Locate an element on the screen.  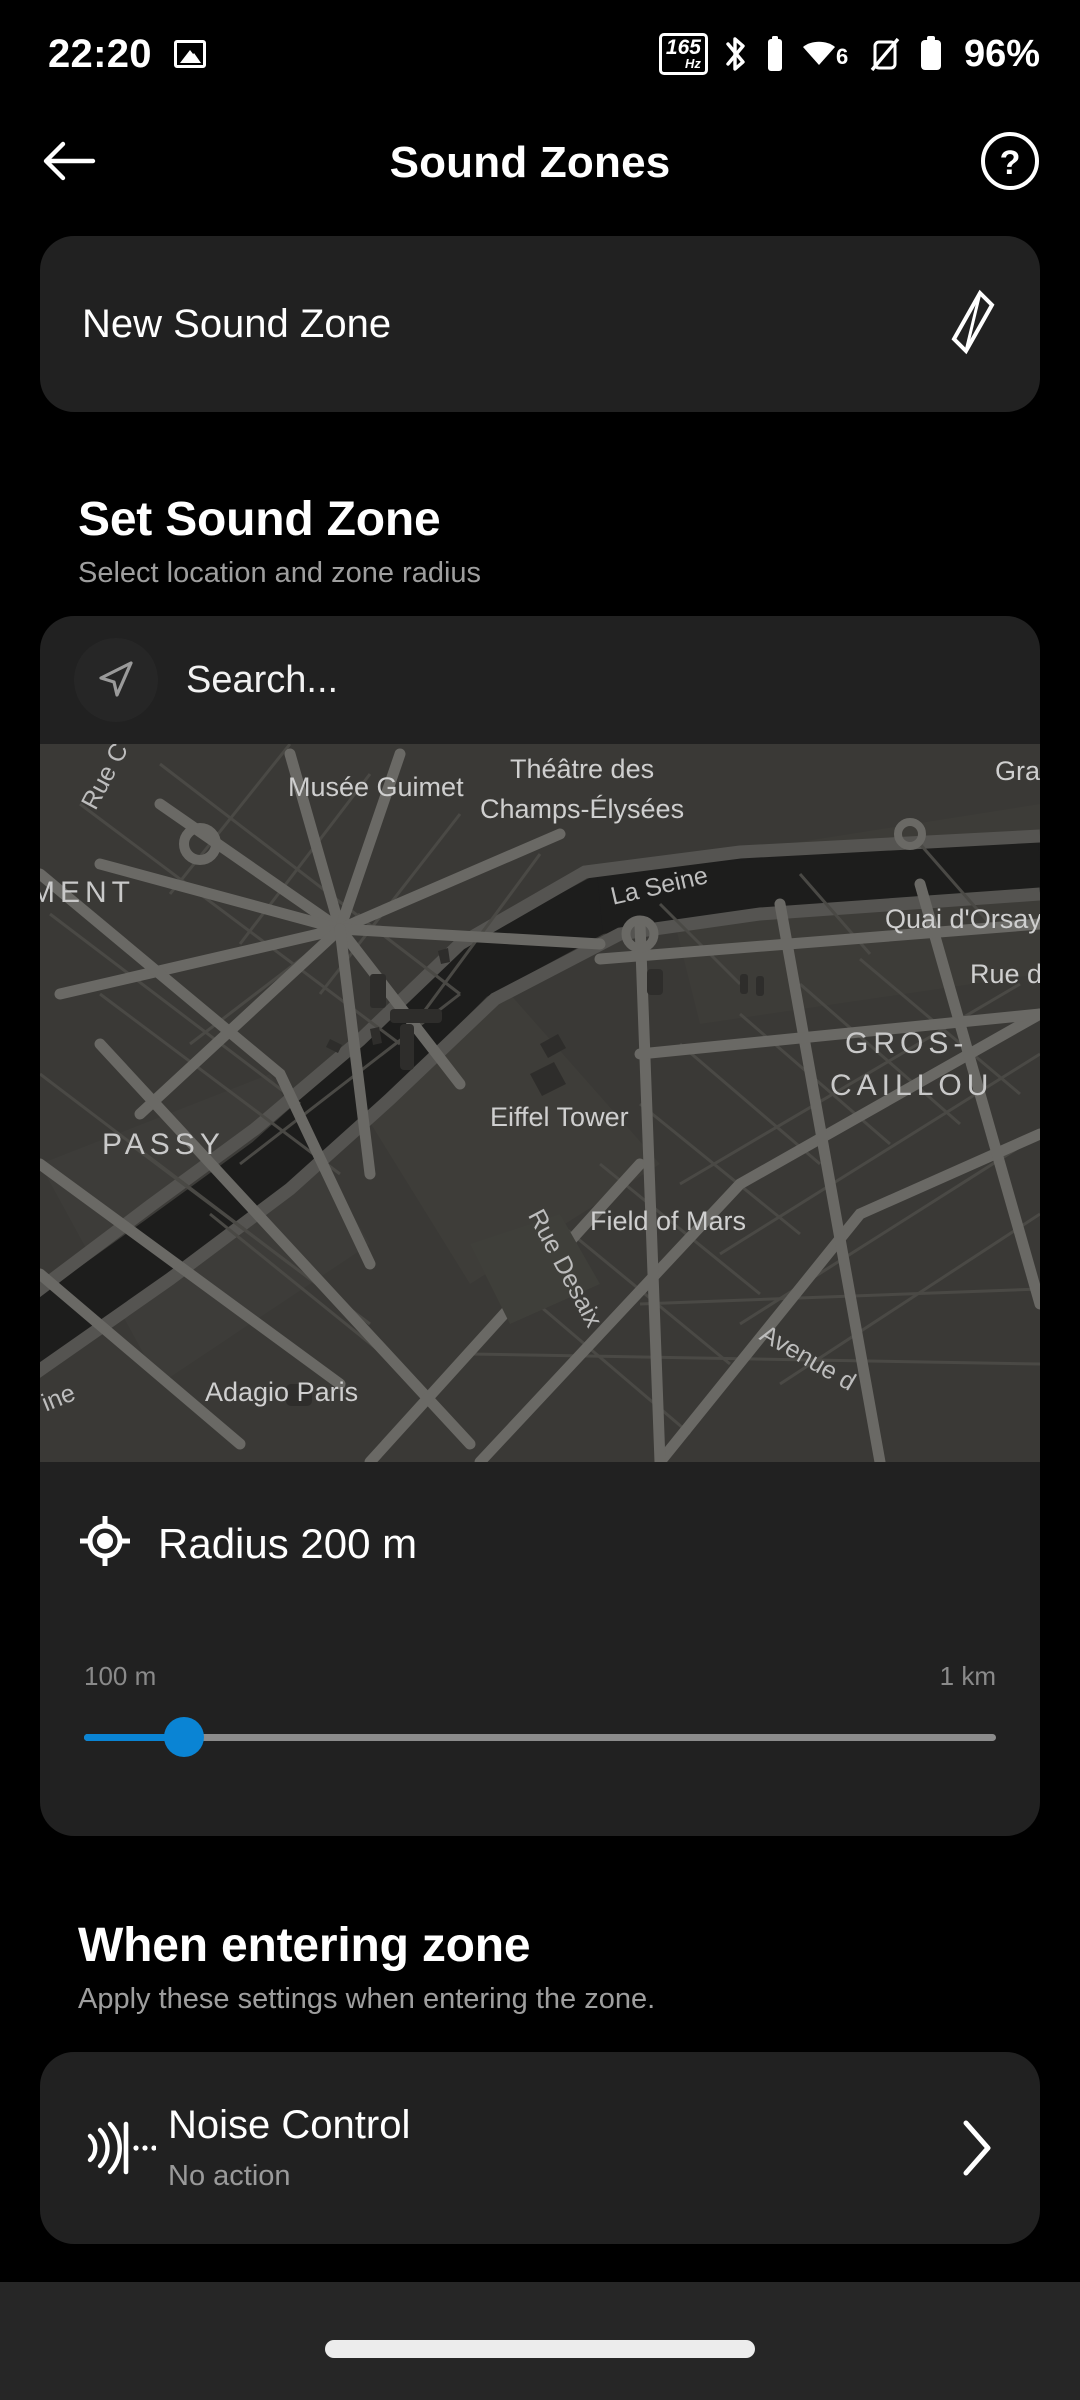
help-button: ? is located at coordinates (1010, 163).